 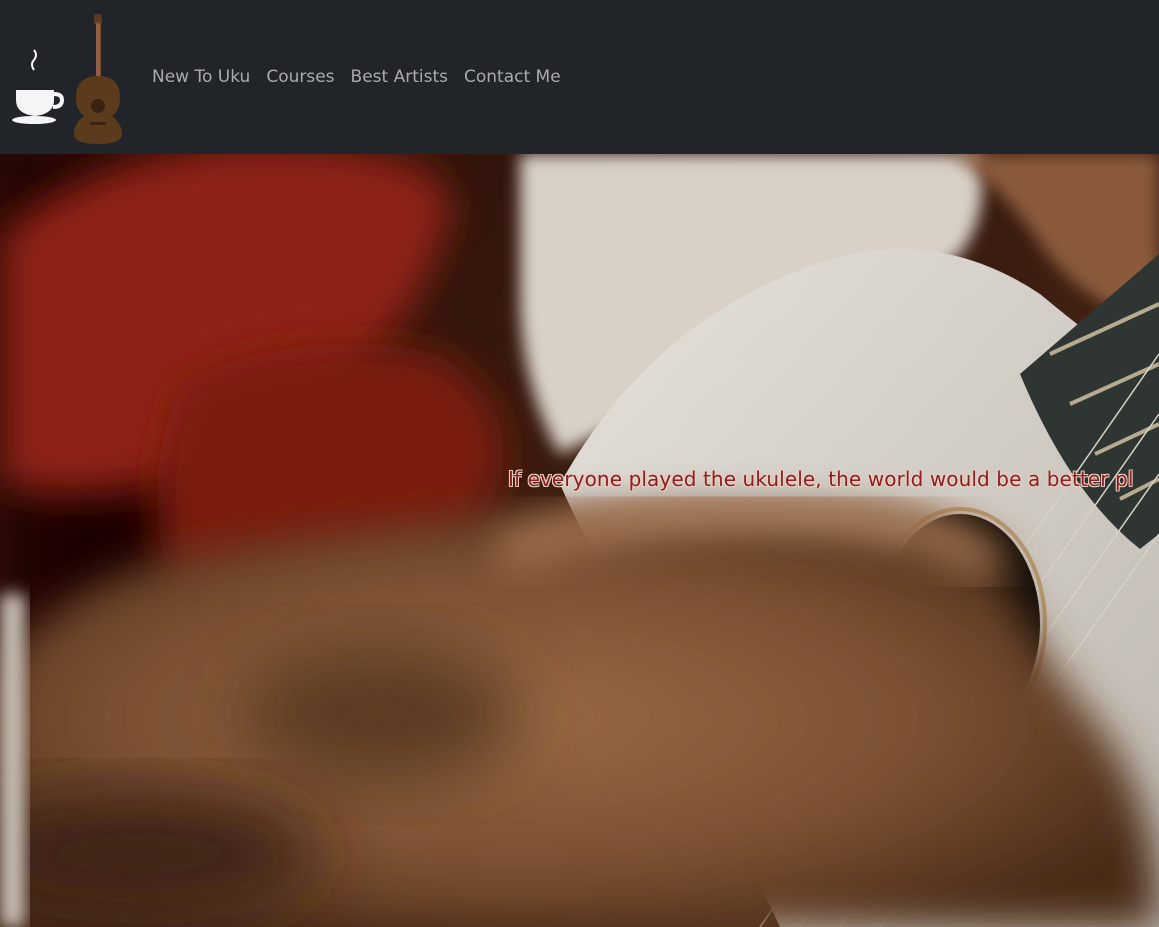 What do you see at coordinates (512, 77) in the screenshot?
I see `nav-link-contact-me: Contact Me` at bounding box center [512, 77].